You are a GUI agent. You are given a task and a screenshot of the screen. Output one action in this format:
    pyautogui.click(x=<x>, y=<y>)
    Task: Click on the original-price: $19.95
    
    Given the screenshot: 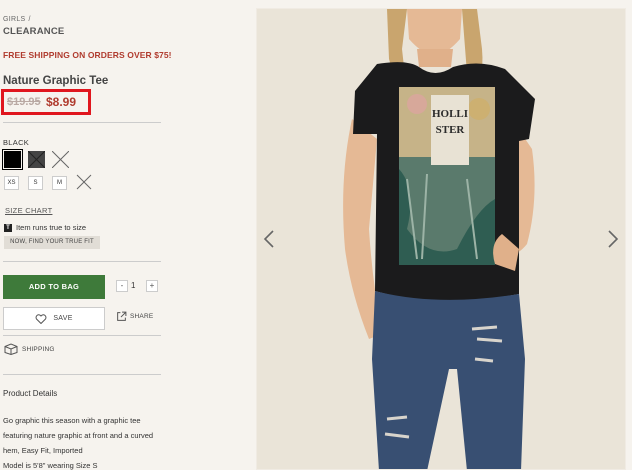 What is the action you would take?
    pyautogui.click(x=24, y=102)
    